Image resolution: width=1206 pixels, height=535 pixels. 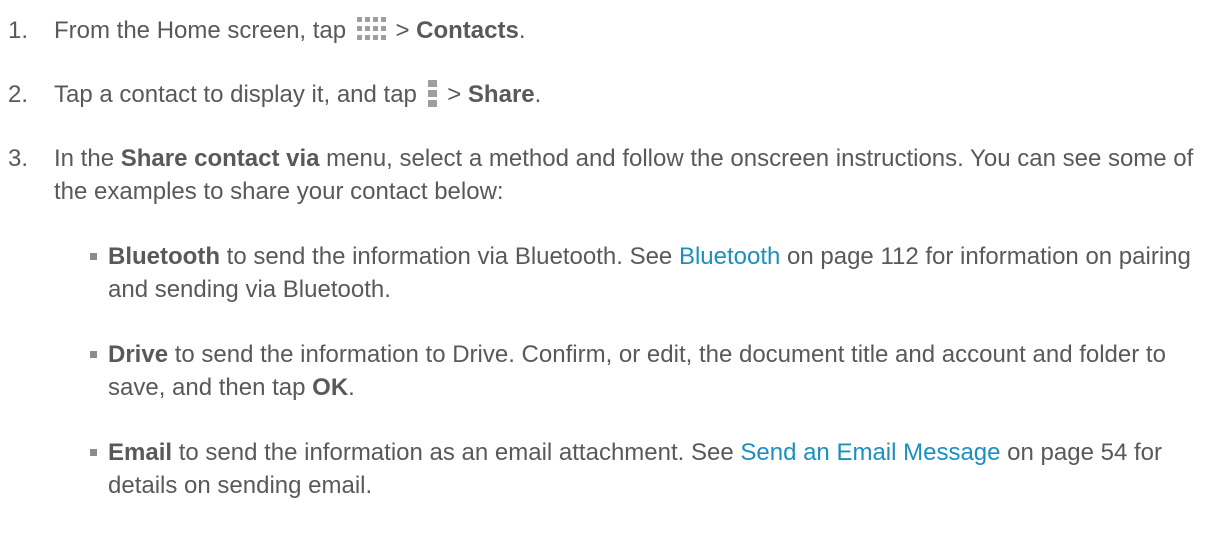 What do you see at coordinates (467, 30) in the screenshot?
I see `contacts-label: Contacts` at bounding box center [467, 30].